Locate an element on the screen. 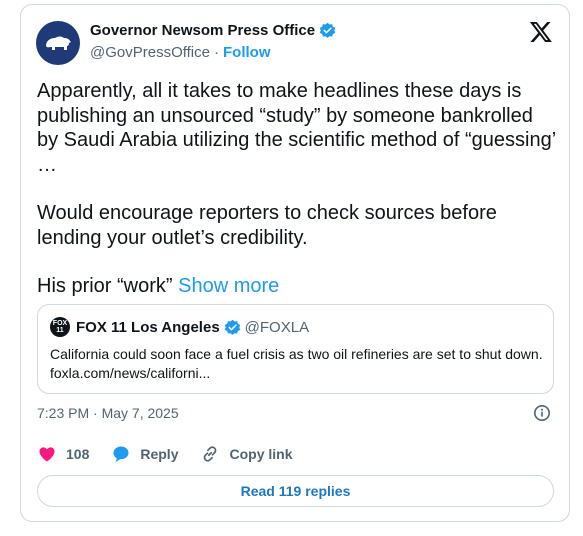 The image size is (583, 536). action-bar: 108 Reply Copy link is located at coordinates (165, 454).